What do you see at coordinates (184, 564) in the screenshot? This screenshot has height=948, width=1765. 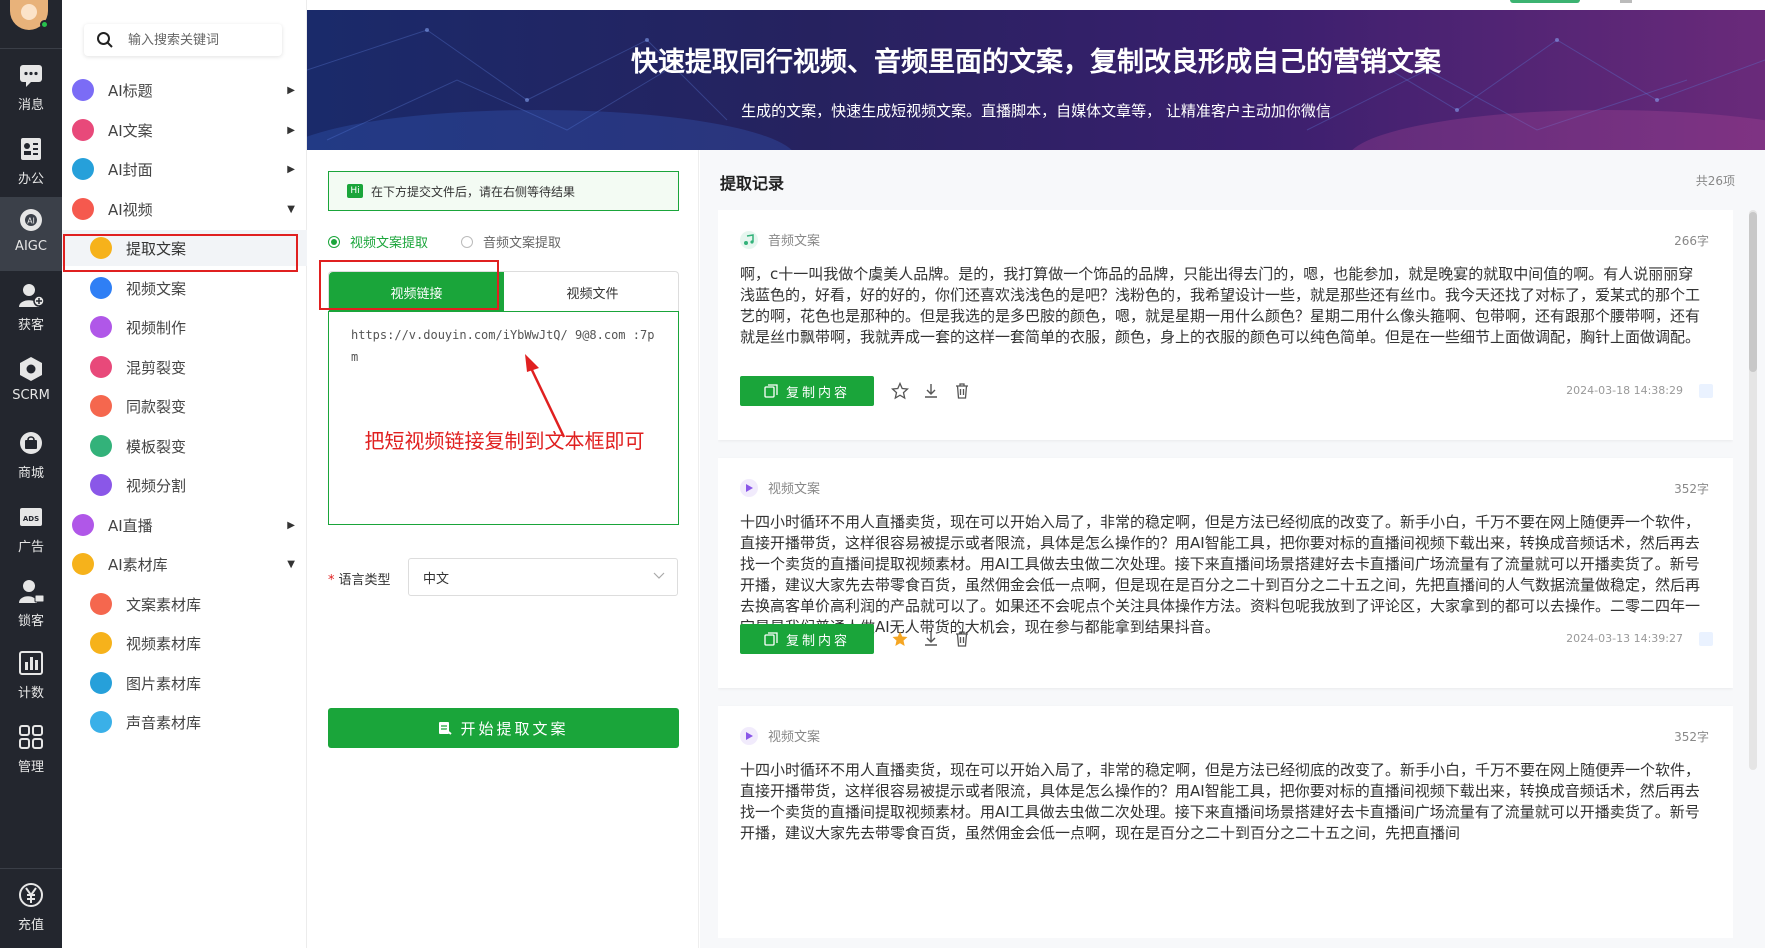 I see `sidebar-item: AI素材库 ▼` at bounding box center [184, 564].